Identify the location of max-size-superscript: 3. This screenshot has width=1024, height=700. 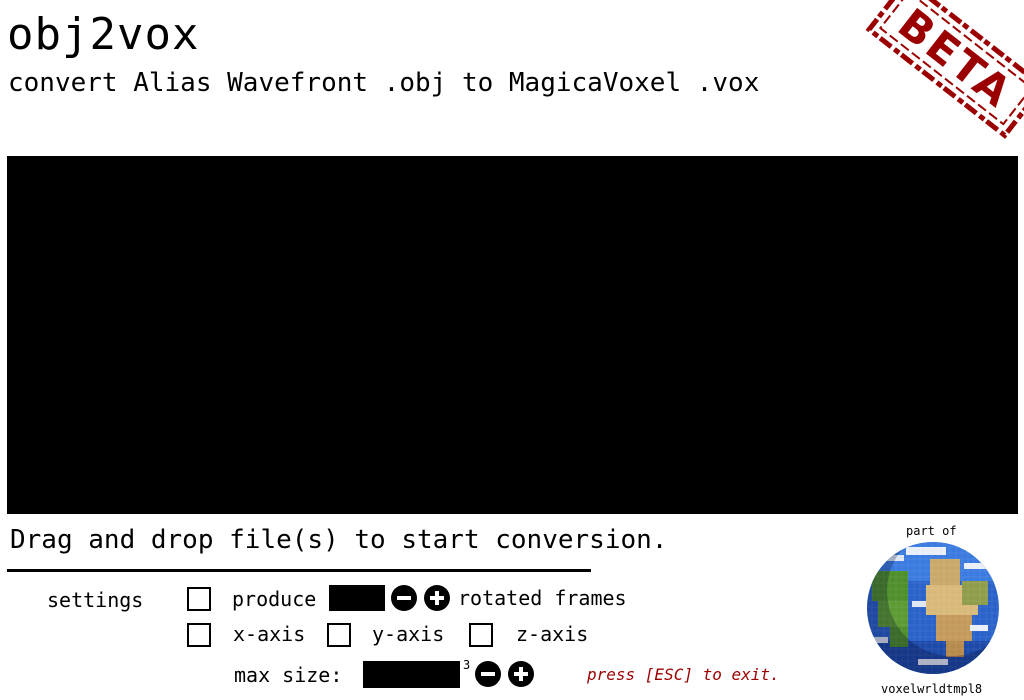
(467, 665).